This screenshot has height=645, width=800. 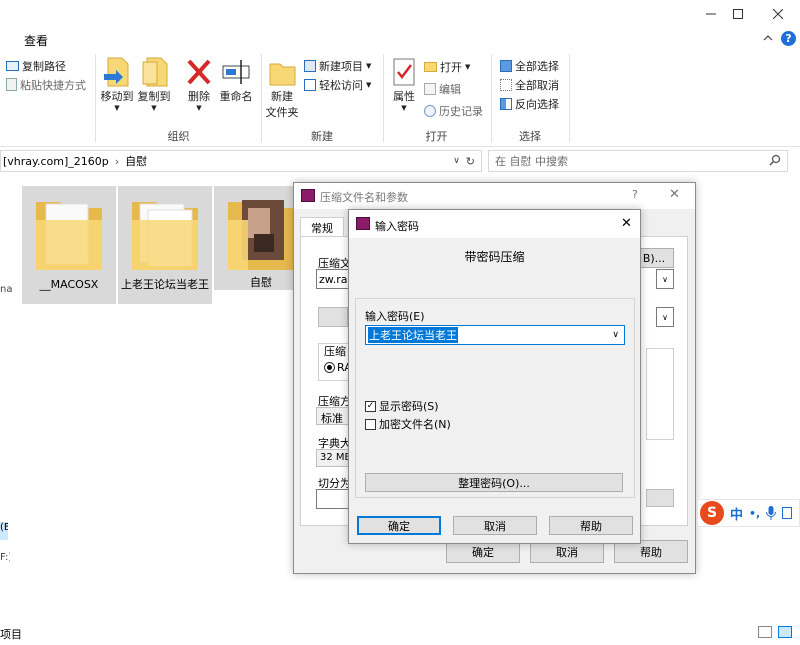 What do you see at coordinates (660, 394) in the screenshot?
I see `options-group` at bounding box center [660, 394].